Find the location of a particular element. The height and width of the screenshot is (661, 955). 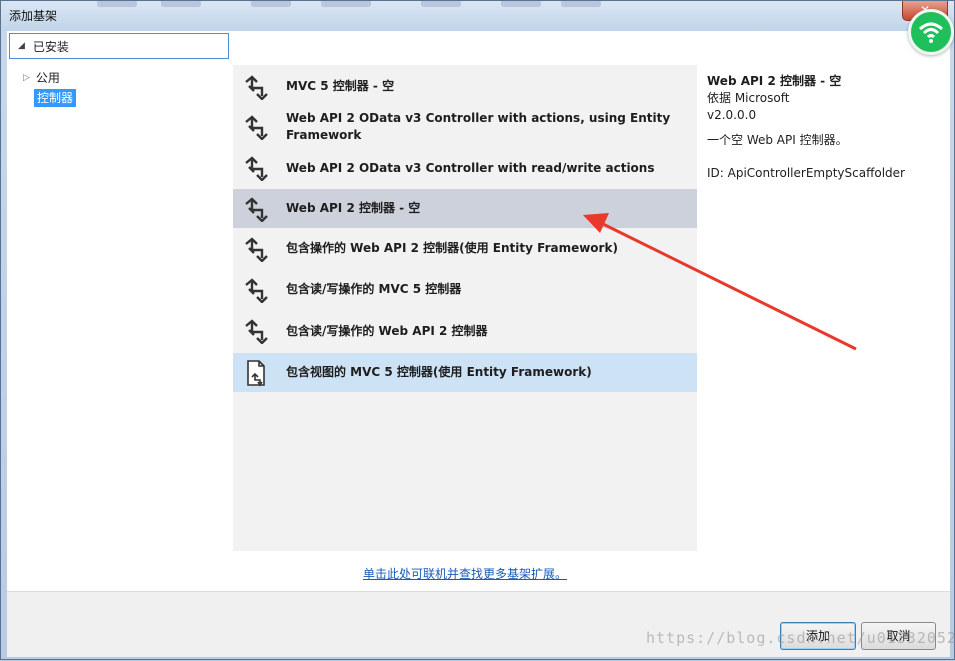

tree-item-label: 公用 is located at coordinates (47, 78).